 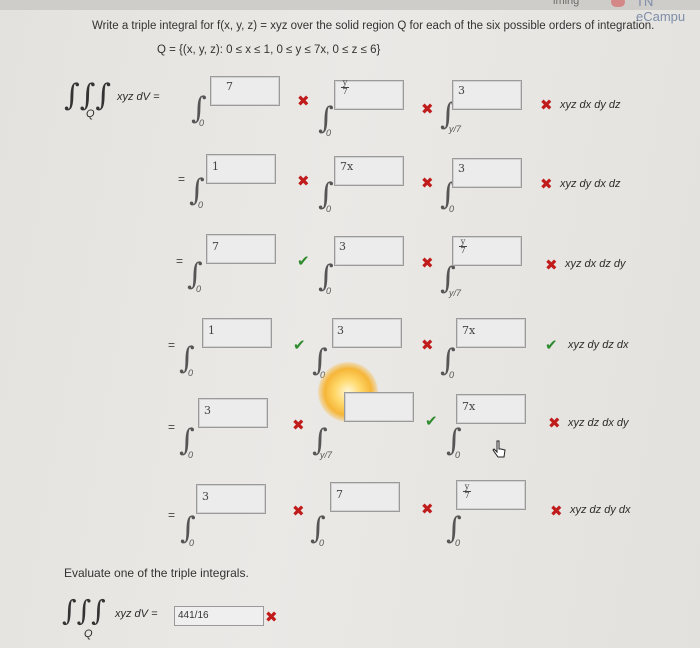 What do you see at coordinates (84, 610) in the screenshot?
I see `triple-integral-symbol: ∫∫∫` at bounding box center [84, 610].